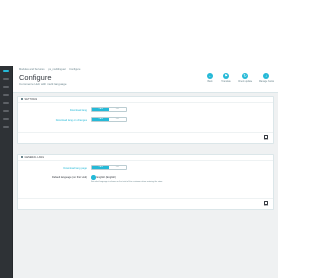 The height and width of the screenshot is (278, 320). I want to click on setting-label: Download lang on changes, so click(71, 120).